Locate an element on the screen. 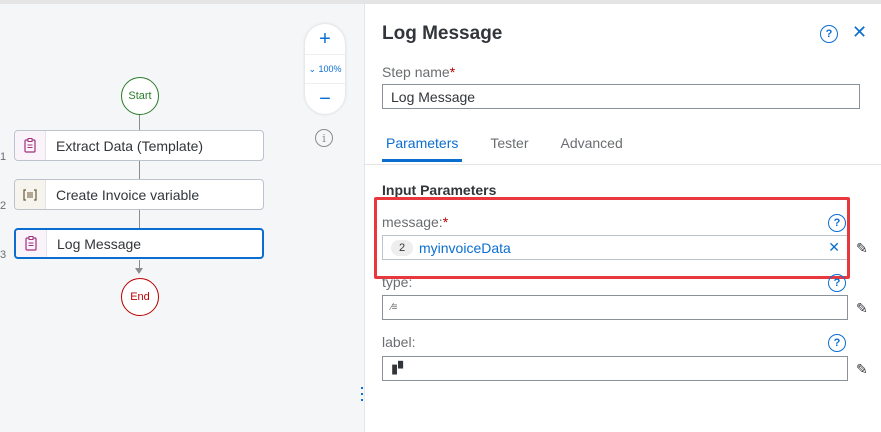 The image size is (881, 432). info-icon: i is located at coordinates (324, 138).